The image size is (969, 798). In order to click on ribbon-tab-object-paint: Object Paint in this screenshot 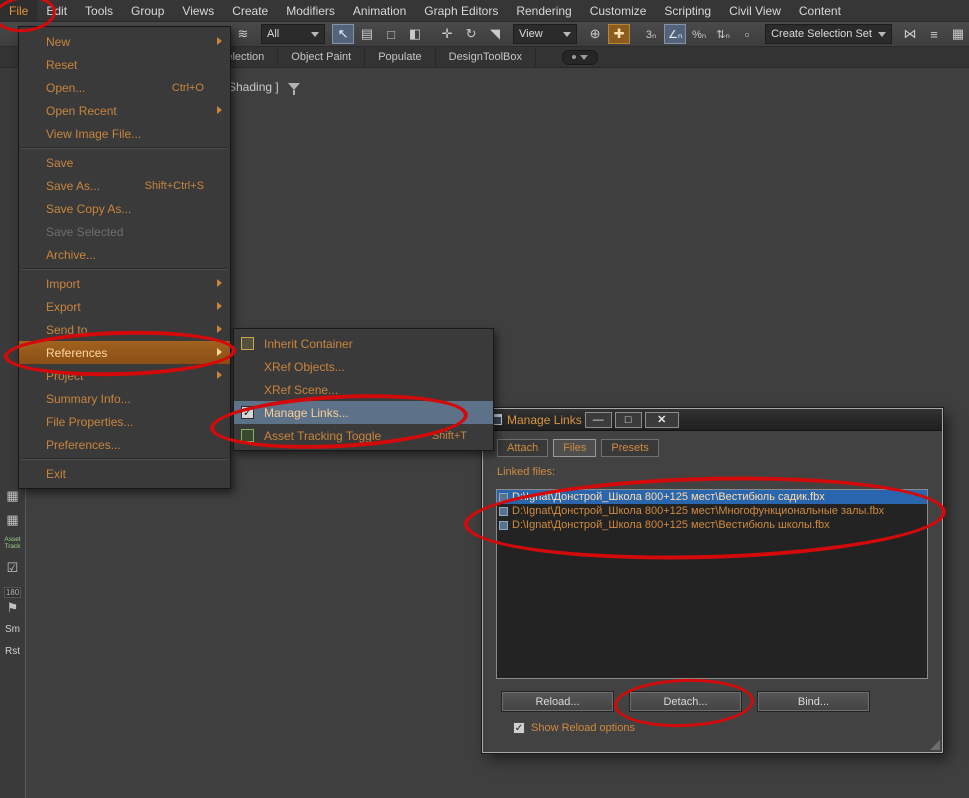, I will do `click(322, 57)`.